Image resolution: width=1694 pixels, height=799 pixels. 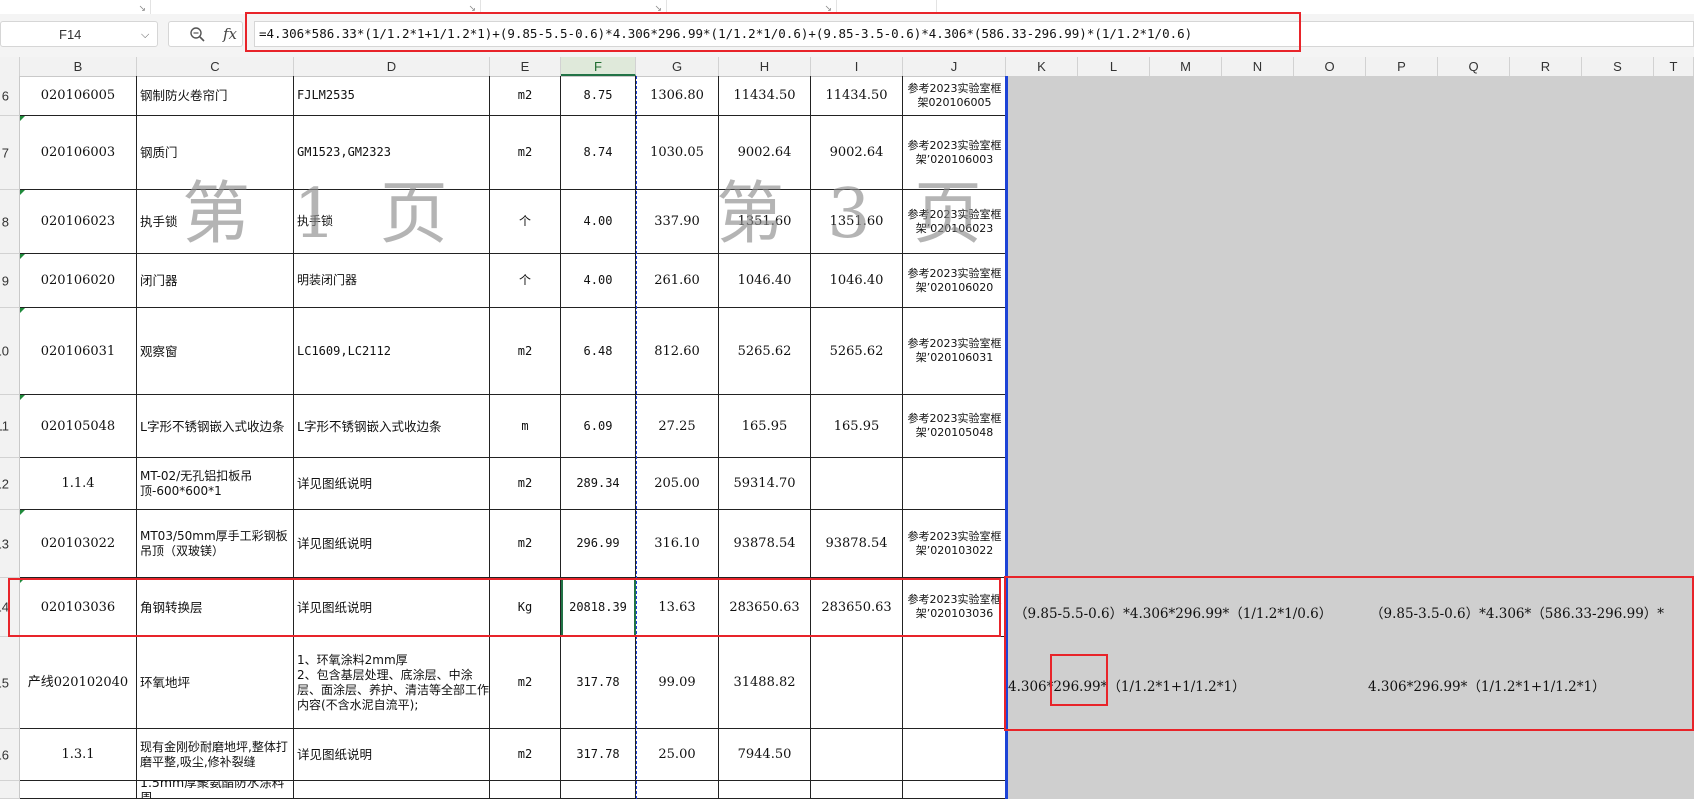 What do you see at coordinates (765, 484) in the screenshot?
I see `cell-h12: 59314.70` at bounding box center [765, 484].